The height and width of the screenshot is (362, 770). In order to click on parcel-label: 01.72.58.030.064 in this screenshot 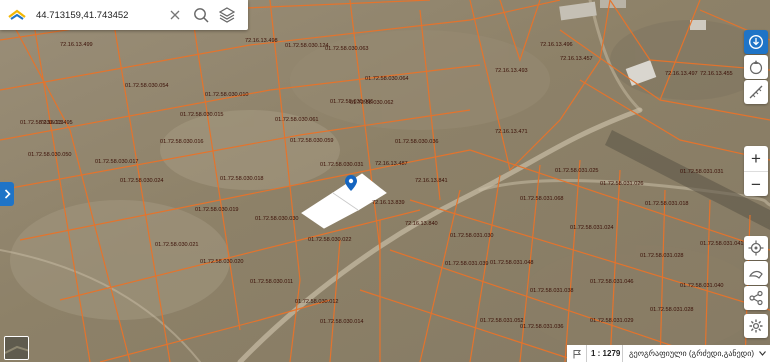, I will do `click(387, 79)`.